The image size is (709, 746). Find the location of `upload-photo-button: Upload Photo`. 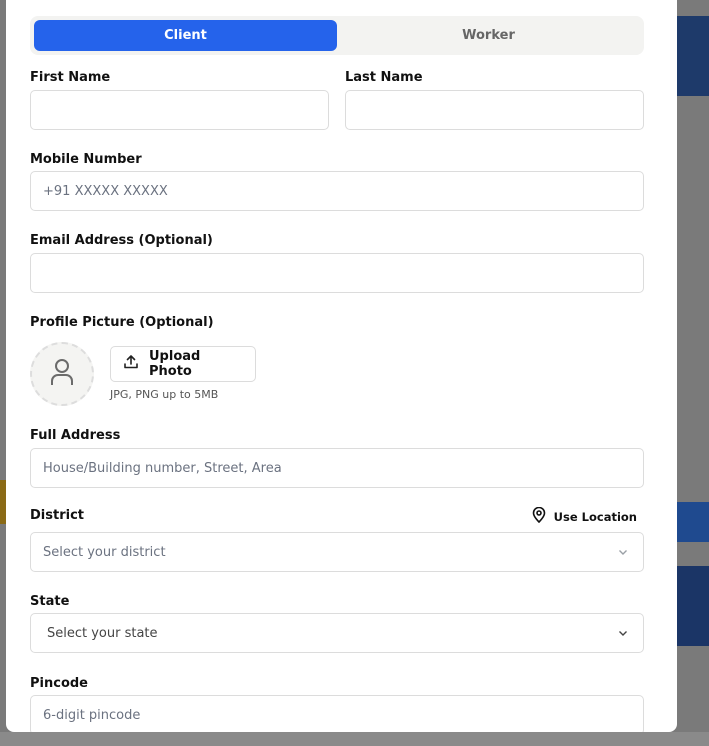

upload-photo-button: Upload Photo is located at coordinates (183, 364).